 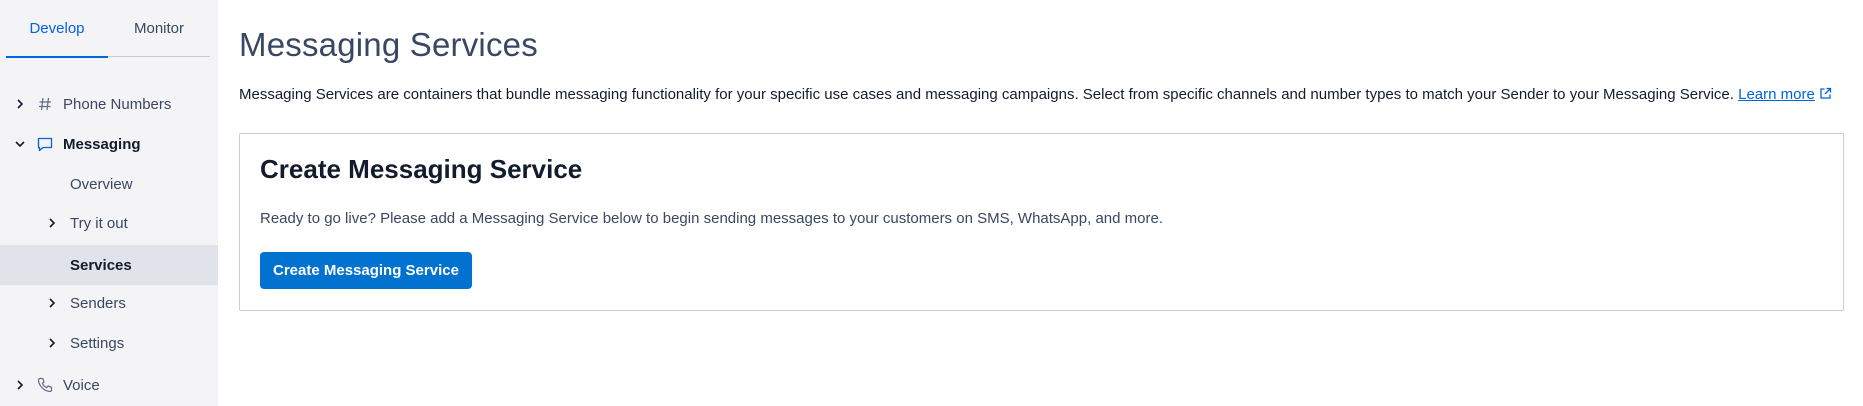 What do you see at coordinates (421, 169) in the screenshot?
I see `card-title: Create Messaging Service` at bounding box center [421, 169].